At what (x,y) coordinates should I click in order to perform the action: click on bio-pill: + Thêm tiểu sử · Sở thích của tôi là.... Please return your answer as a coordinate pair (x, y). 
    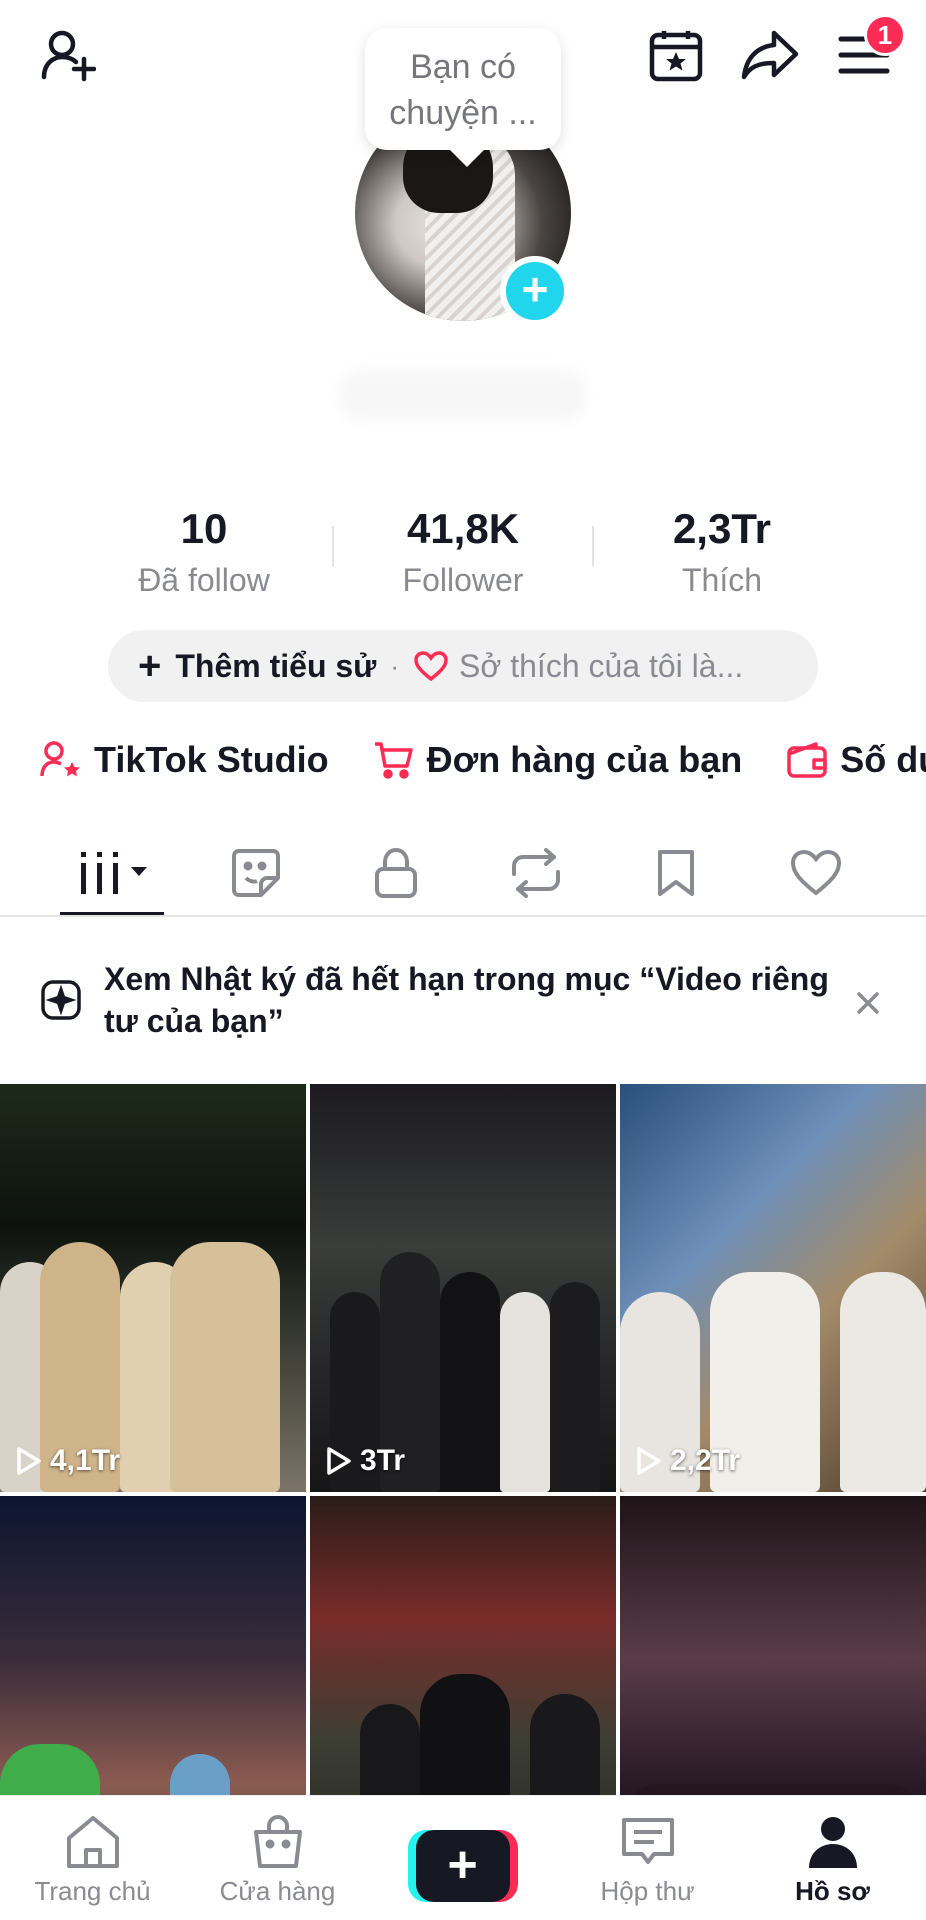
    Looking at the image, I should click on (463, 666).